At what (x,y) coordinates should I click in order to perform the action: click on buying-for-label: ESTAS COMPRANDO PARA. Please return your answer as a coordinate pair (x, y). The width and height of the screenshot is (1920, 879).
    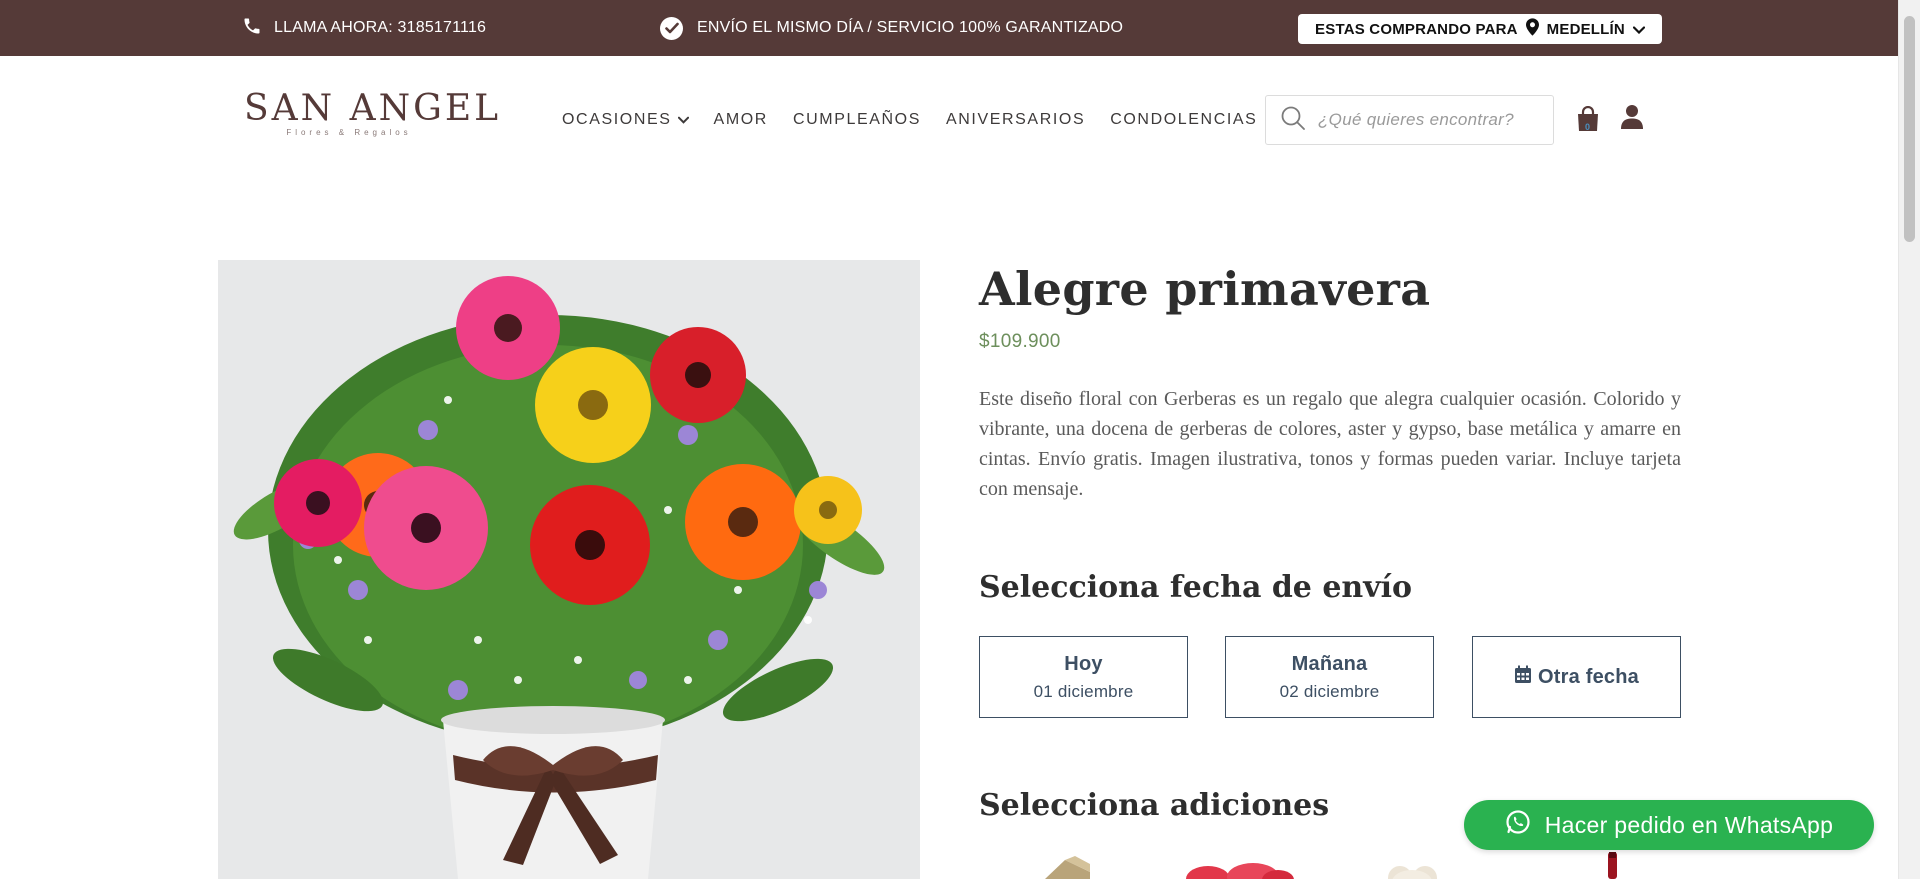
    Looking at the image, I should click on (1416, 29).